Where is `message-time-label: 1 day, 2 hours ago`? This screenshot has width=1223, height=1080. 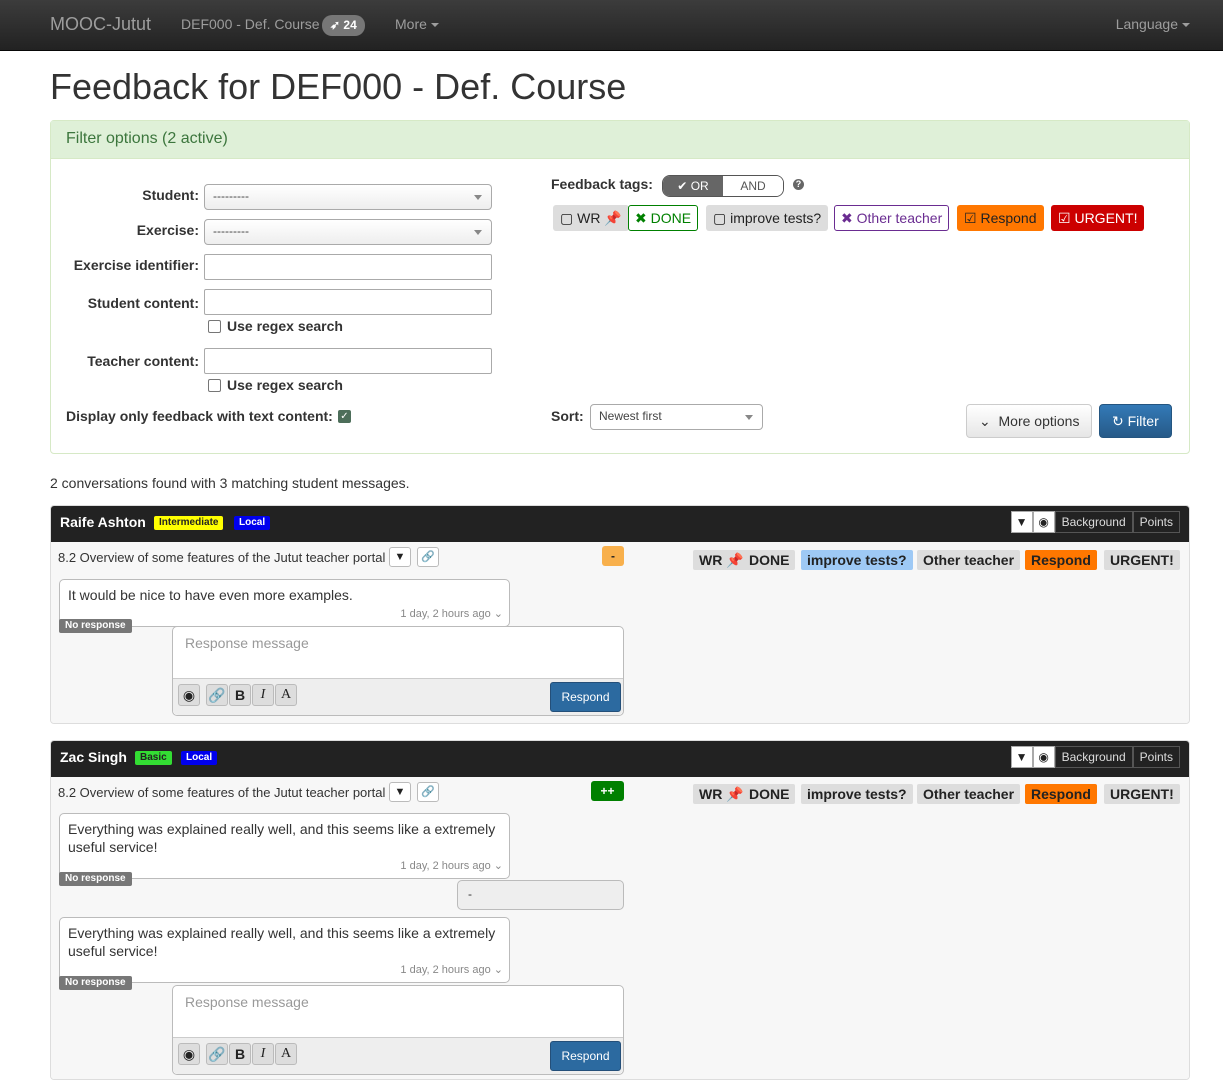
message-time-label: 1 day, 2 hours ago is located at coordinates (445, 614).